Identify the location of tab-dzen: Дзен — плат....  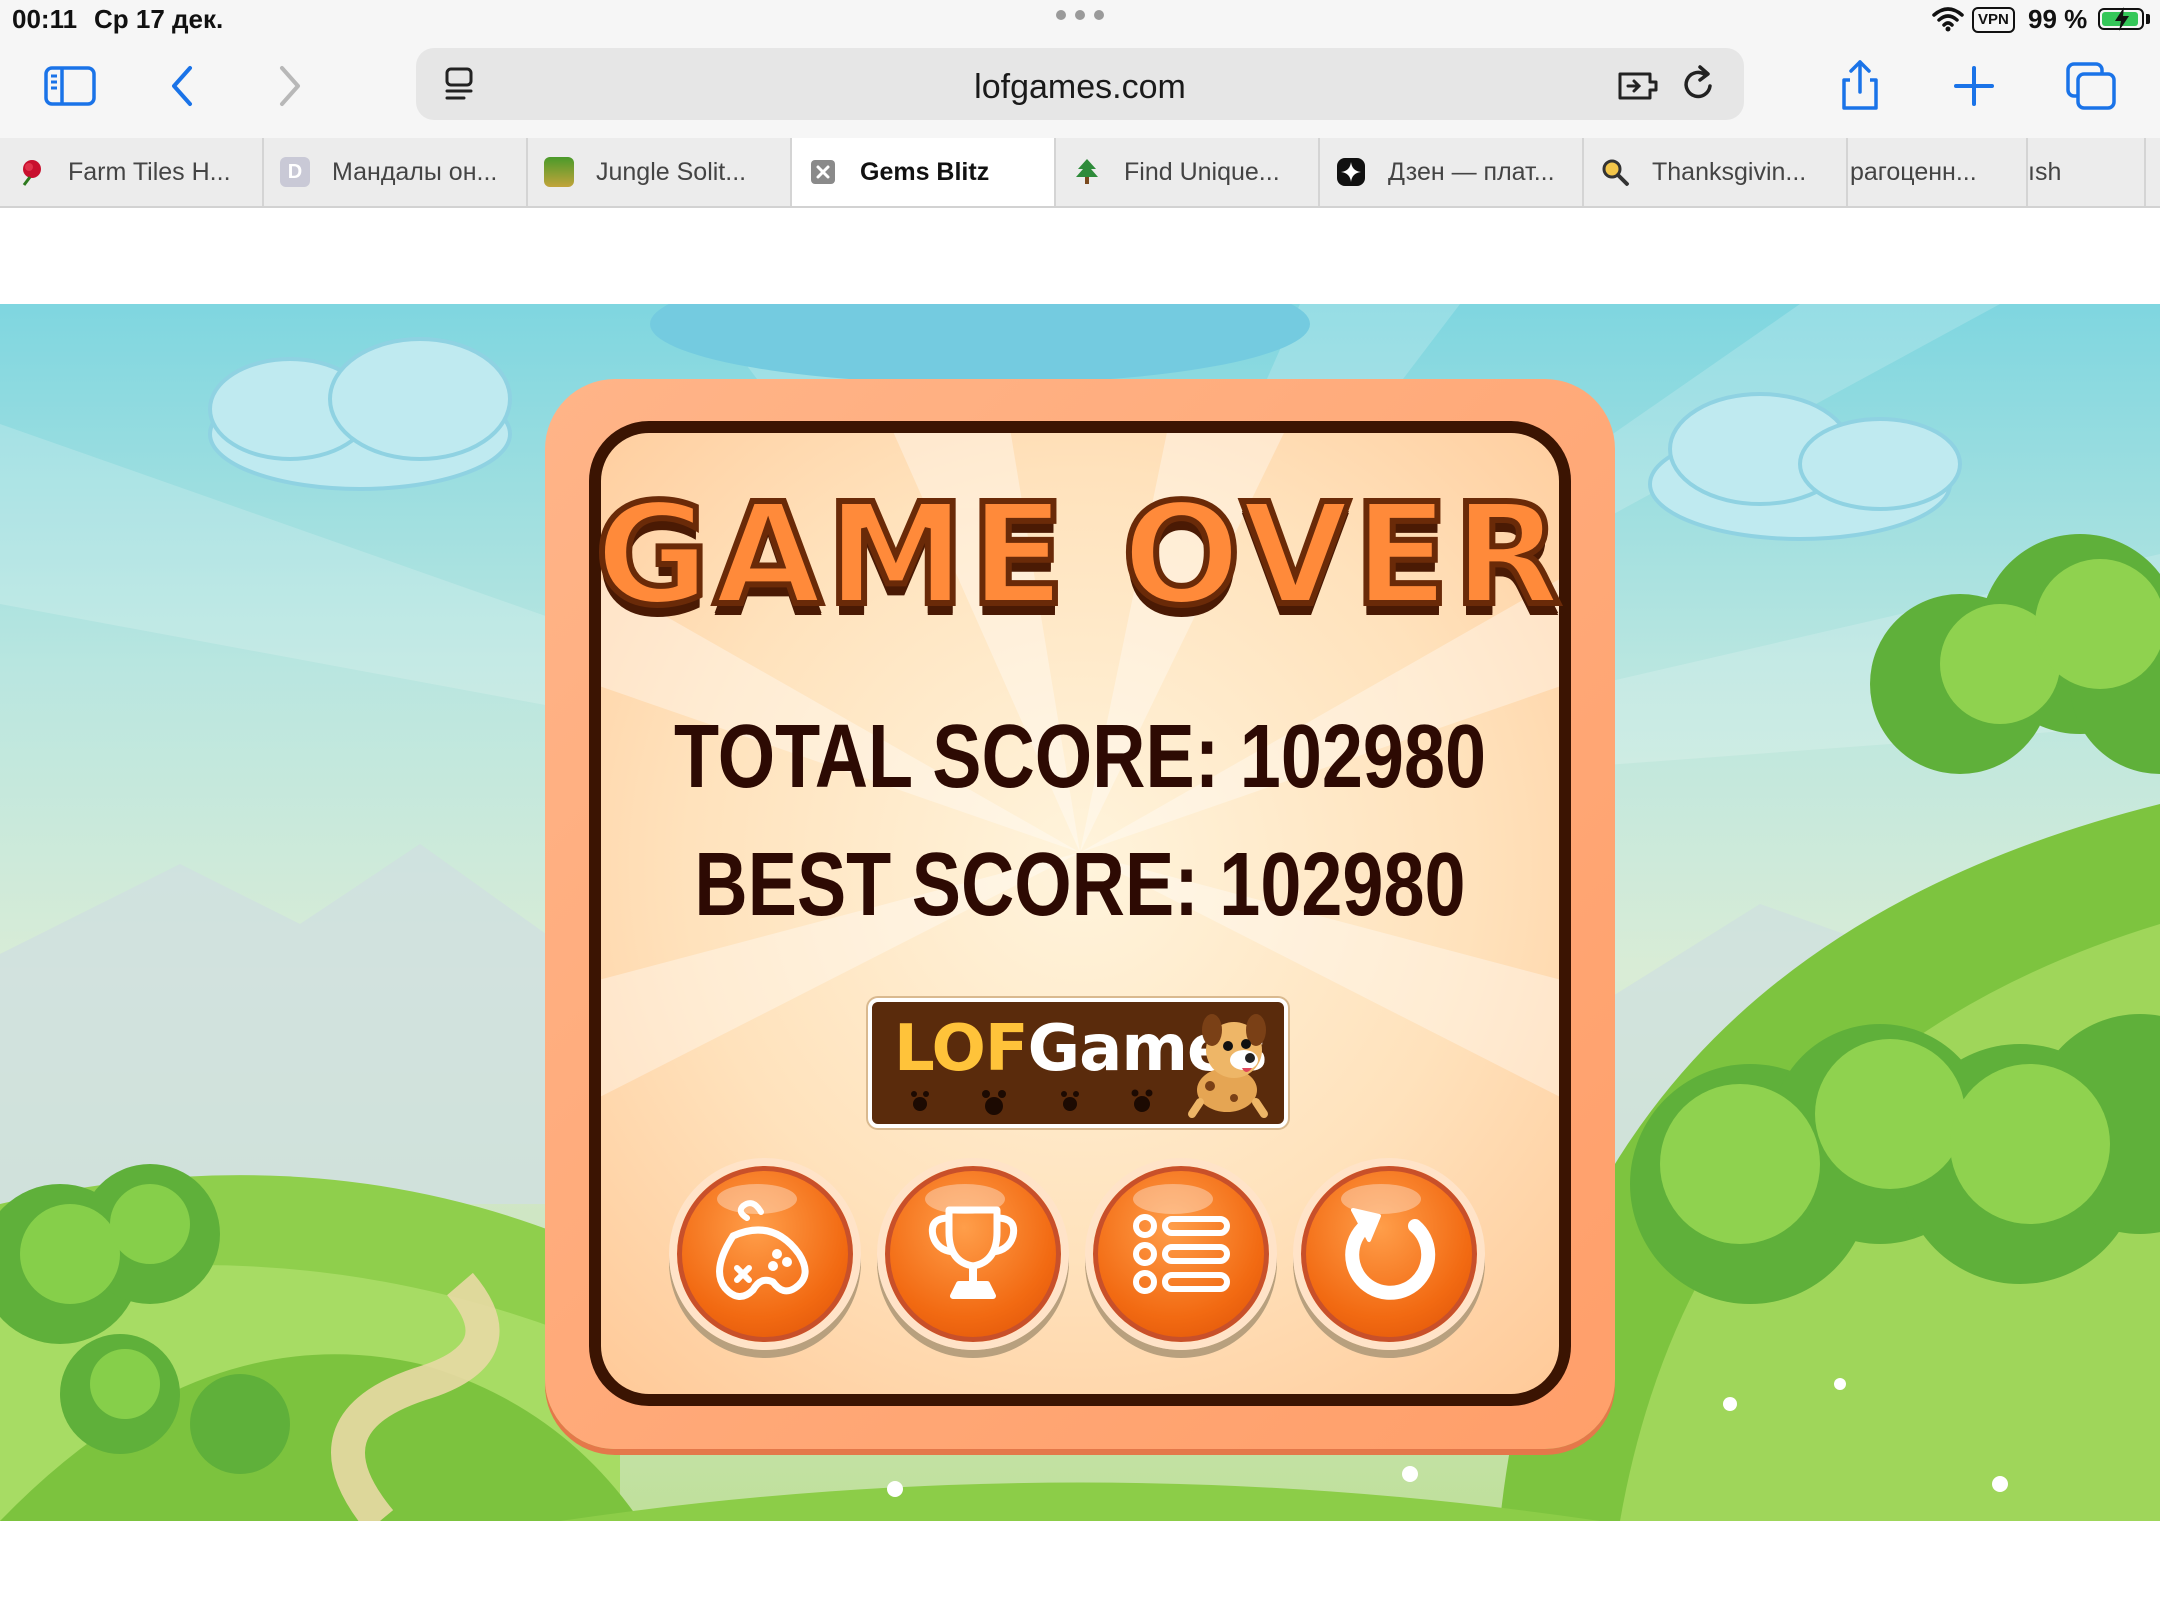
(1452, 172).